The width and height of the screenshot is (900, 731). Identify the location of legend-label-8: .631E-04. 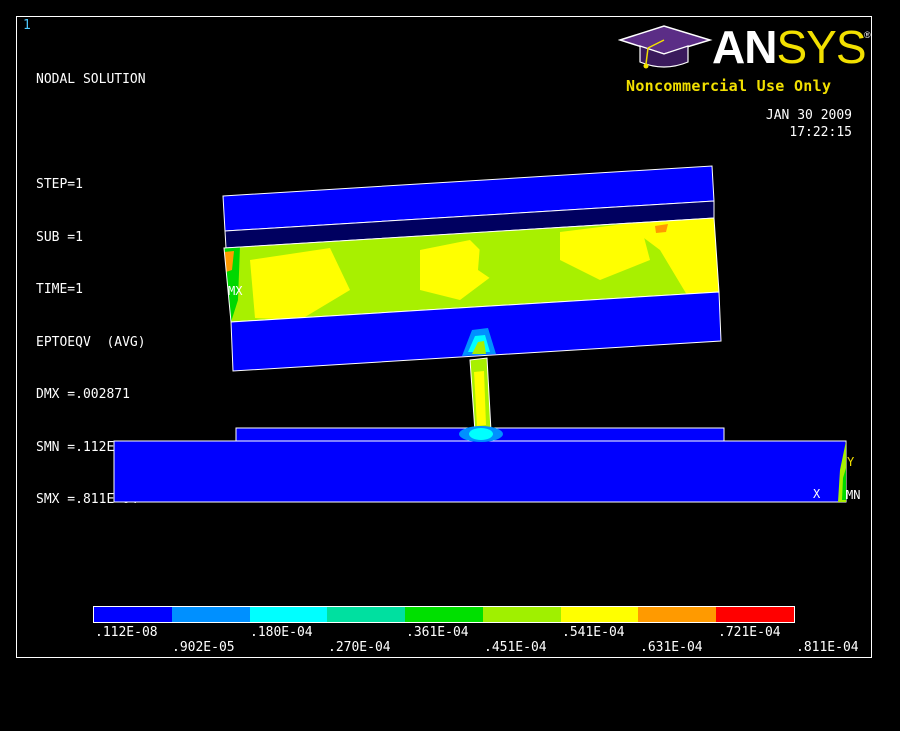
(671, 647).